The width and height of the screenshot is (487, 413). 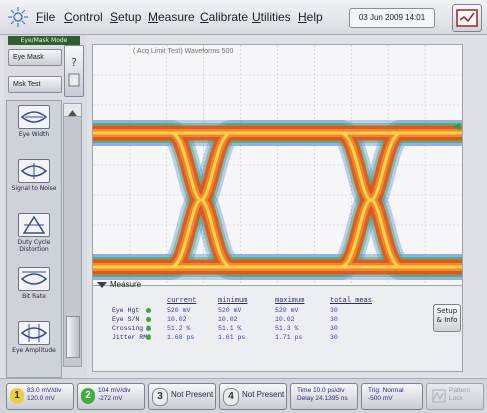 I want to click on meas-label: Eye Amplitude, so click(x=34, y=350).